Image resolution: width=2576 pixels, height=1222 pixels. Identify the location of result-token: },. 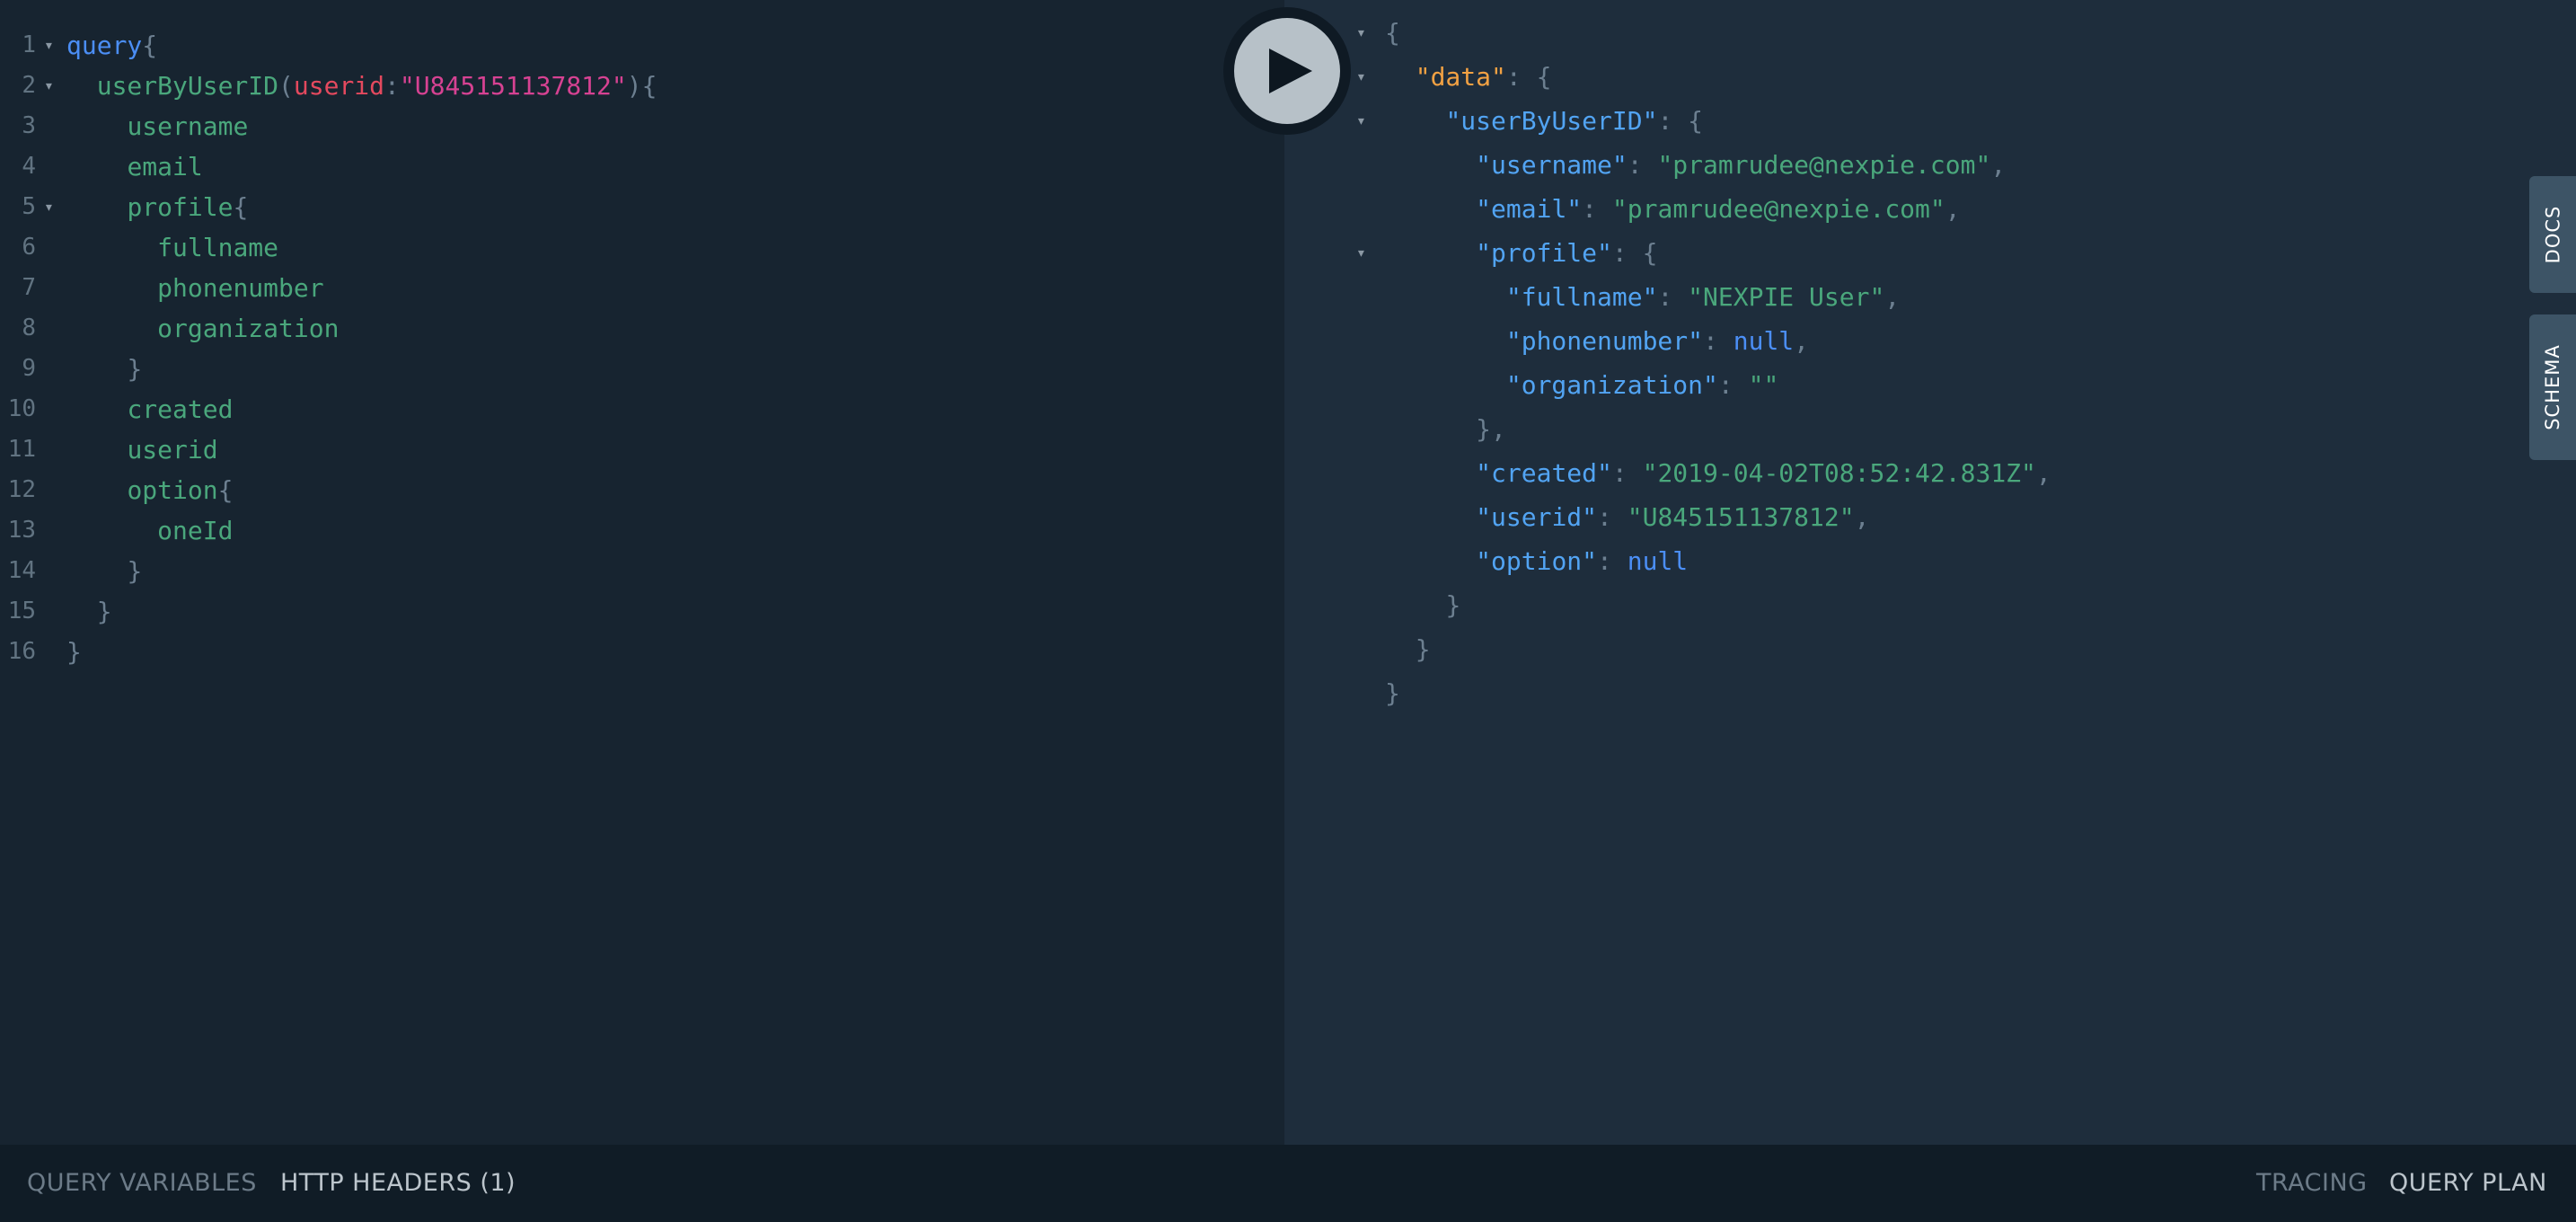
(1491, 429).